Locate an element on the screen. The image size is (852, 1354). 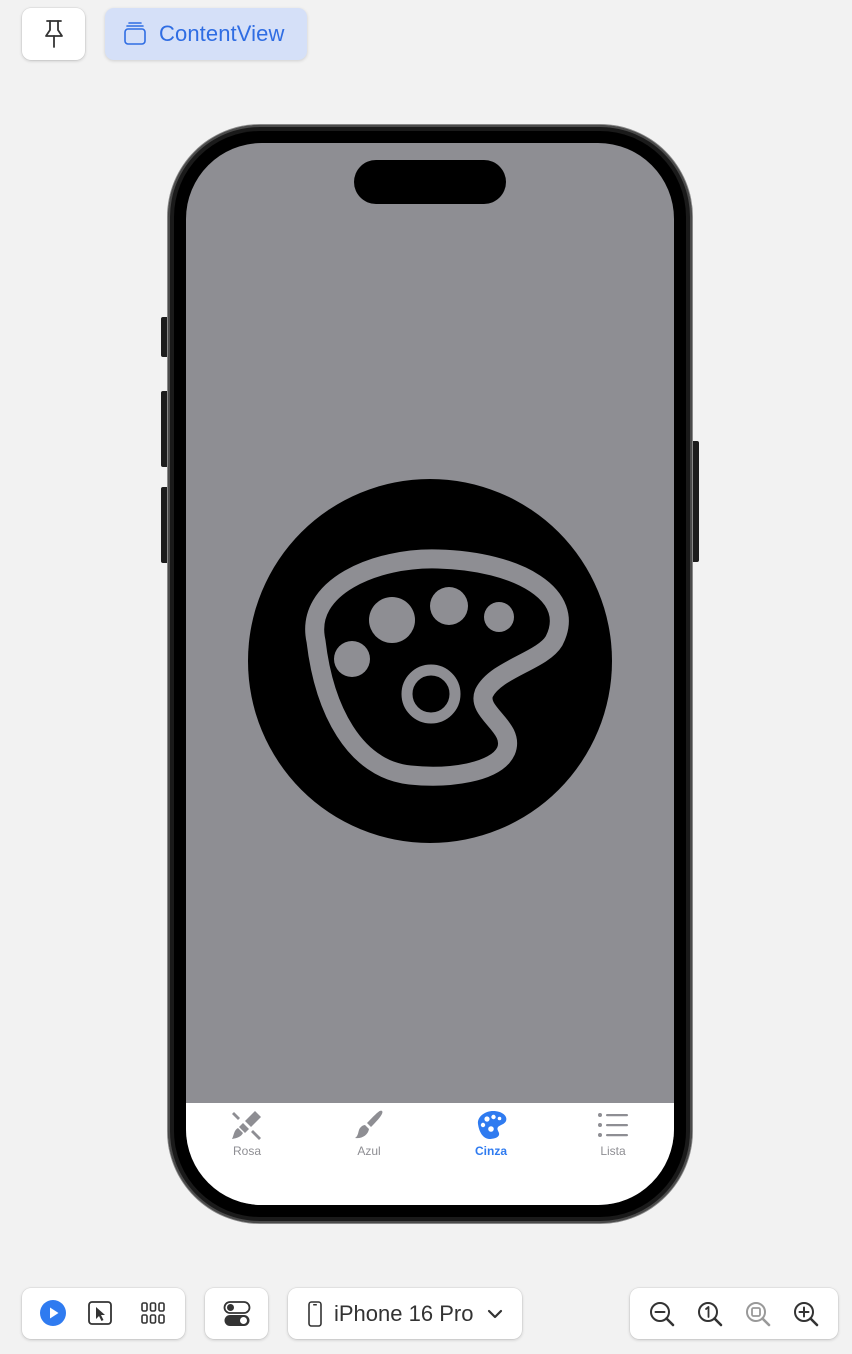
tab-rosa: Rosa is located at coordinates (247, 1135).